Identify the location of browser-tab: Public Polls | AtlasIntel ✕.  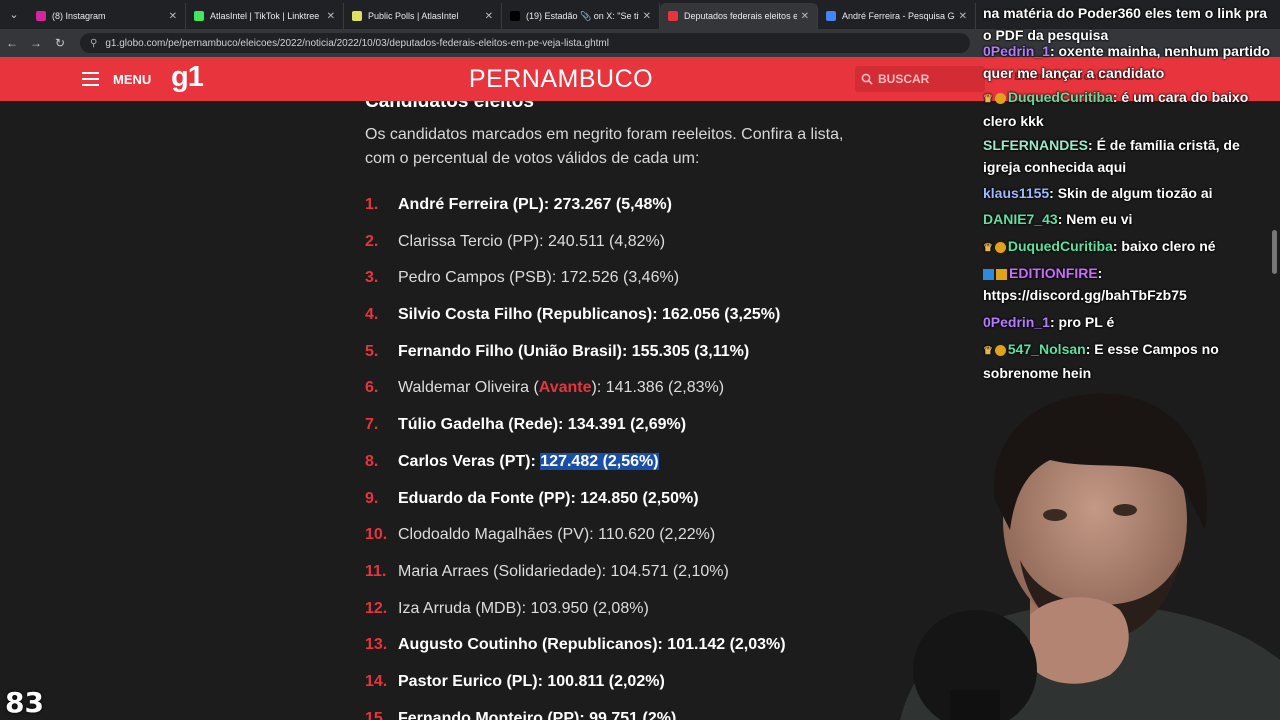
(423, 16).